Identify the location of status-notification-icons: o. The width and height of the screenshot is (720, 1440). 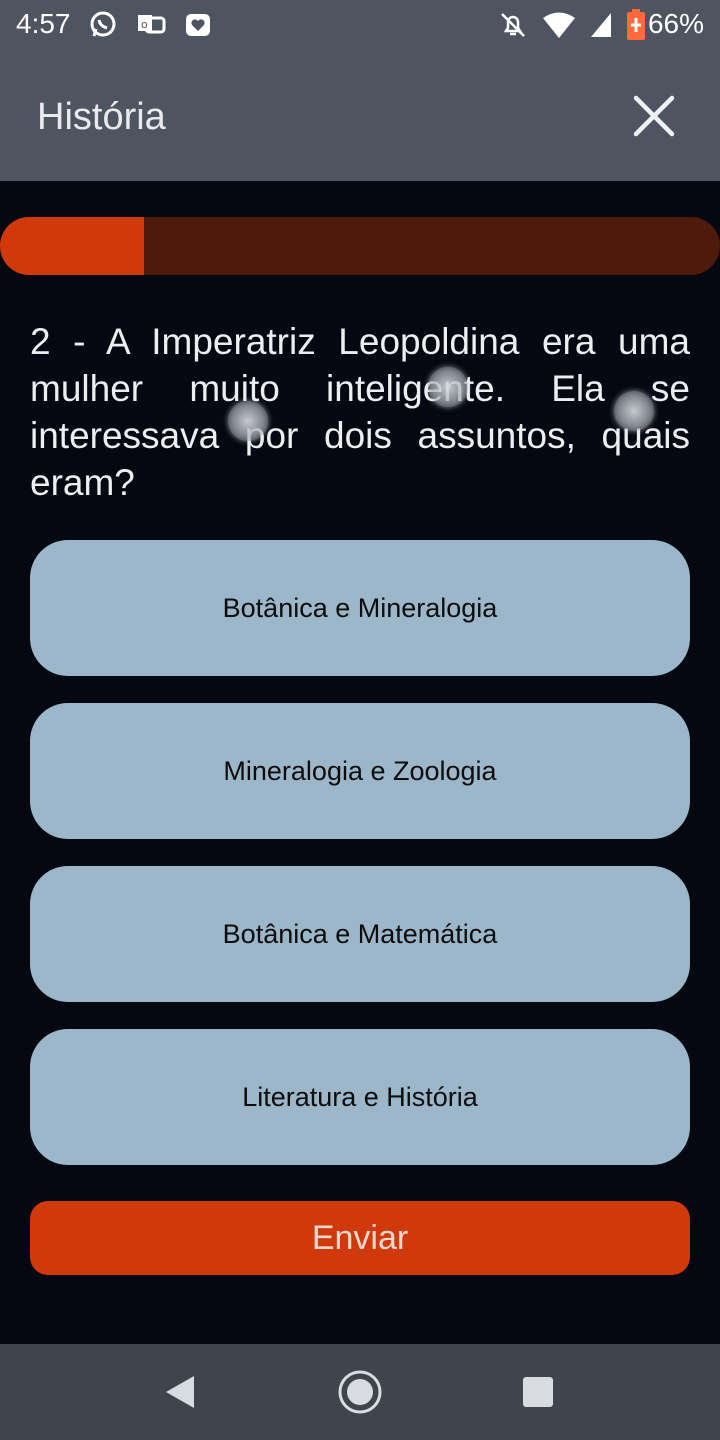
(150, 26).